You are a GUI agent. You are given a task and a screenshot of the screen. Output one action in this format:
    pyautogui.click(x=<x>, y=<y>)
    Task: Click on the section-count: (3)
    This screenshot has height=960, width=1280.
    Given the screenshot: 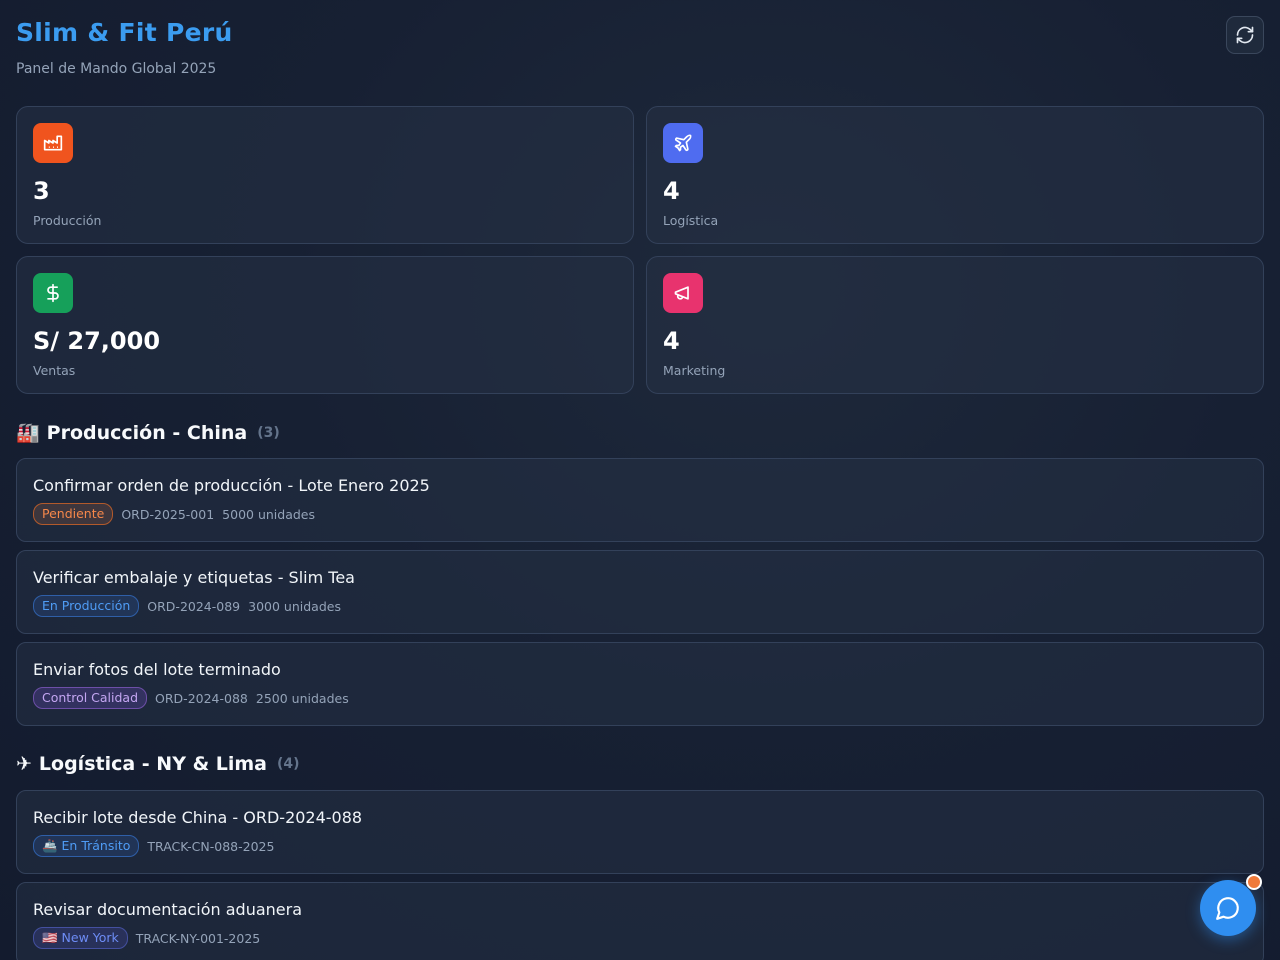 What is the action you would take?
    pyautogui.click(x=268, y=432)
    